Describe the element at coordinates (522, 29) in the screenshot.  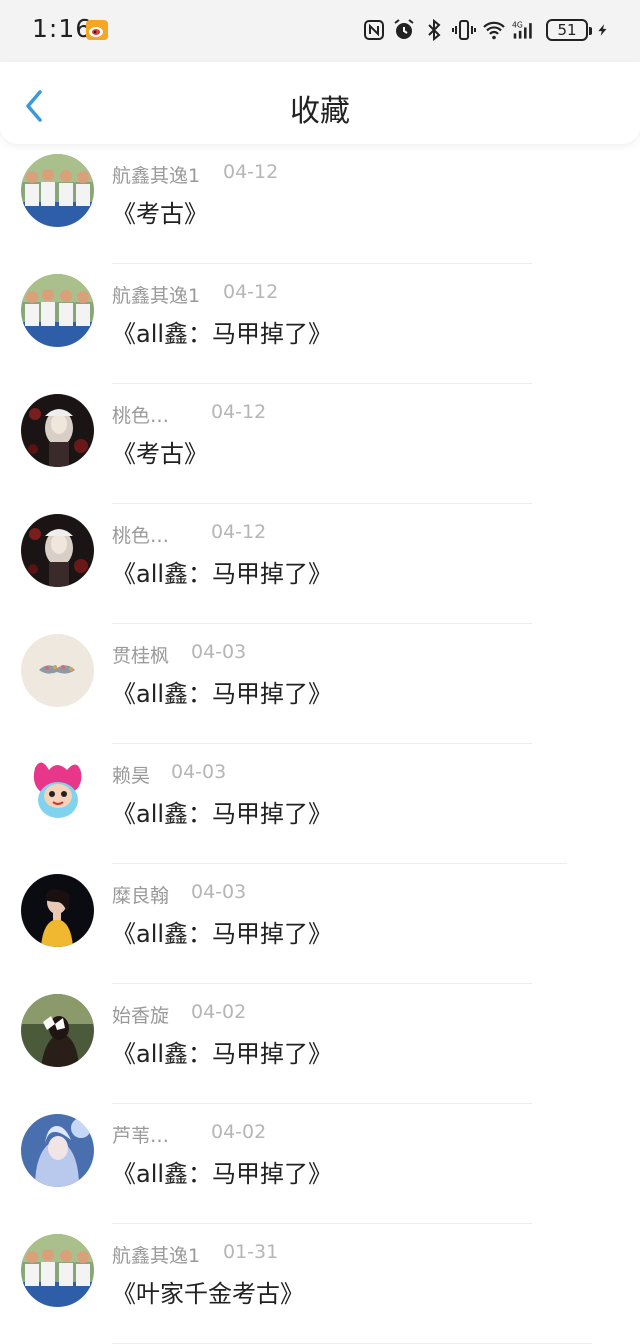
I see `signal-icon: 4G` at that location.